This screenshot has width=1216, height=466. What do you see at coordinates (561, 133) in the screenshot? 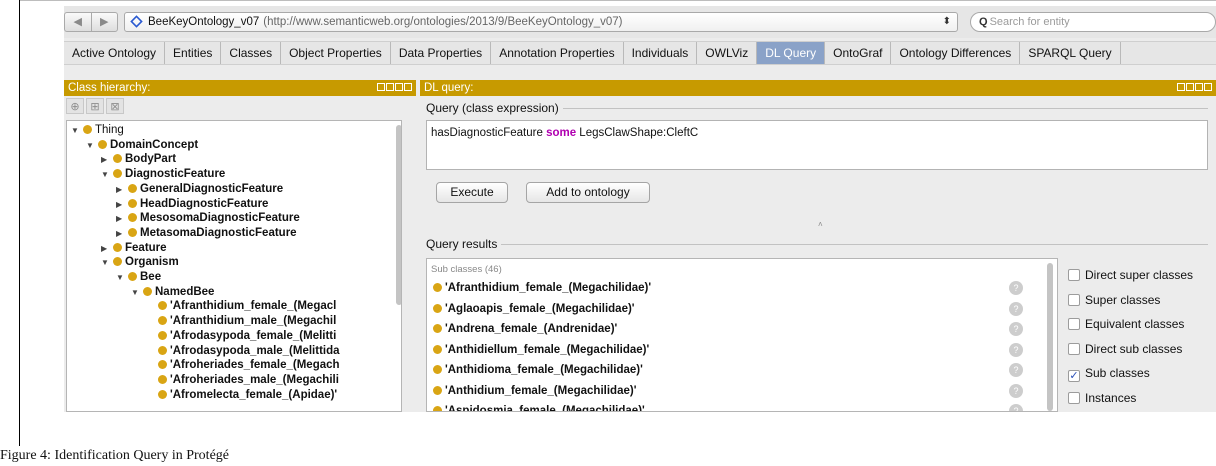
I see `query-keyword: some` at bounding box center [561, 133].